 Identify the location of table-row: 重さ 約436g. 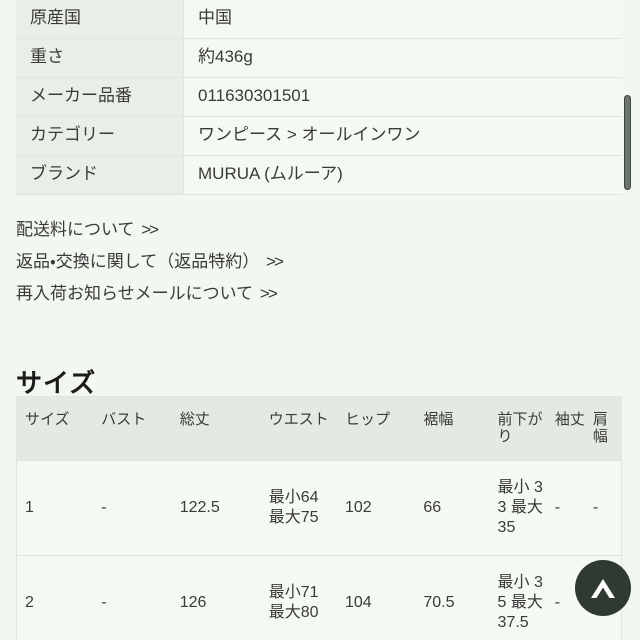
(319, 57).